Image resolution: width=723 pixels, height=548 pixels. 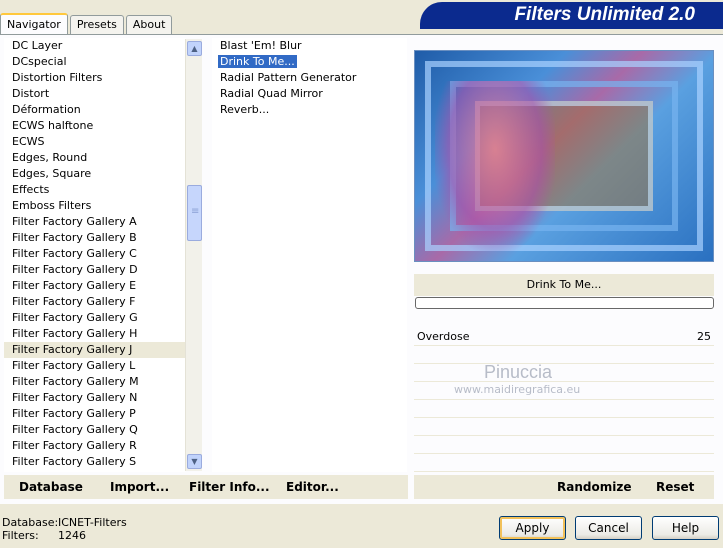 I want to click on filter-item: Radial Quad Mirror, so click(x=309, y=94).